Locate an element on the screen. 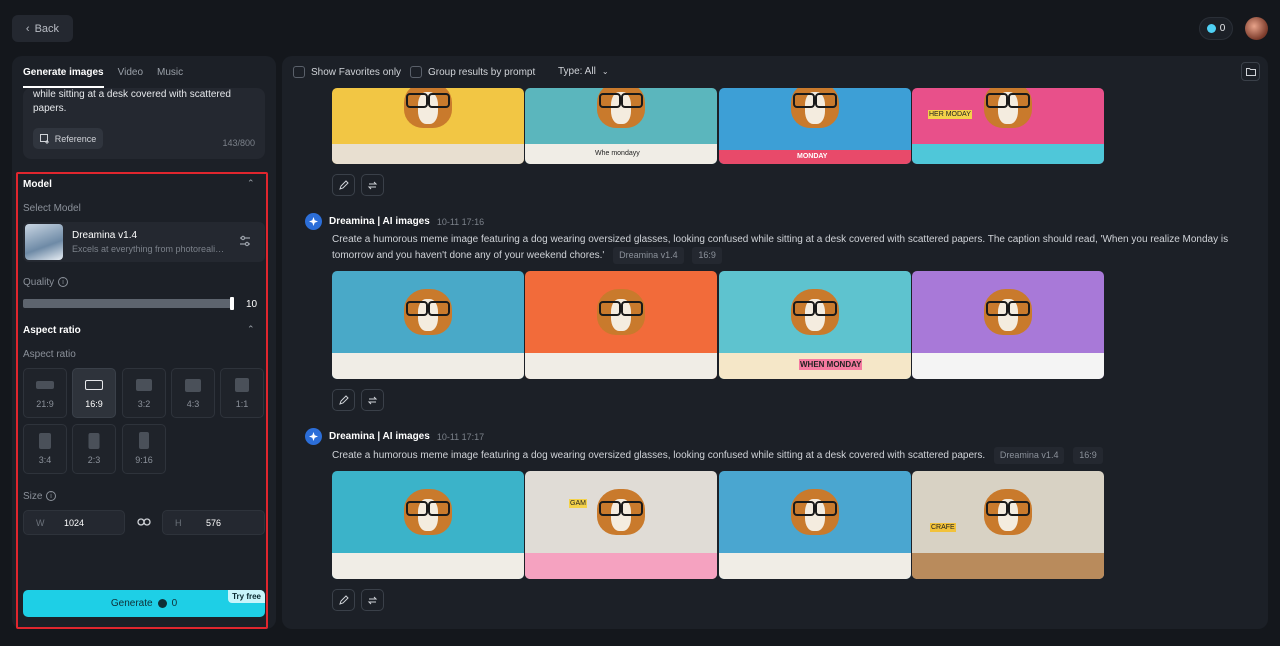 The width and height of the screenshot is (1280, 646). tab-video: Video is located at coordinates (130, 72).